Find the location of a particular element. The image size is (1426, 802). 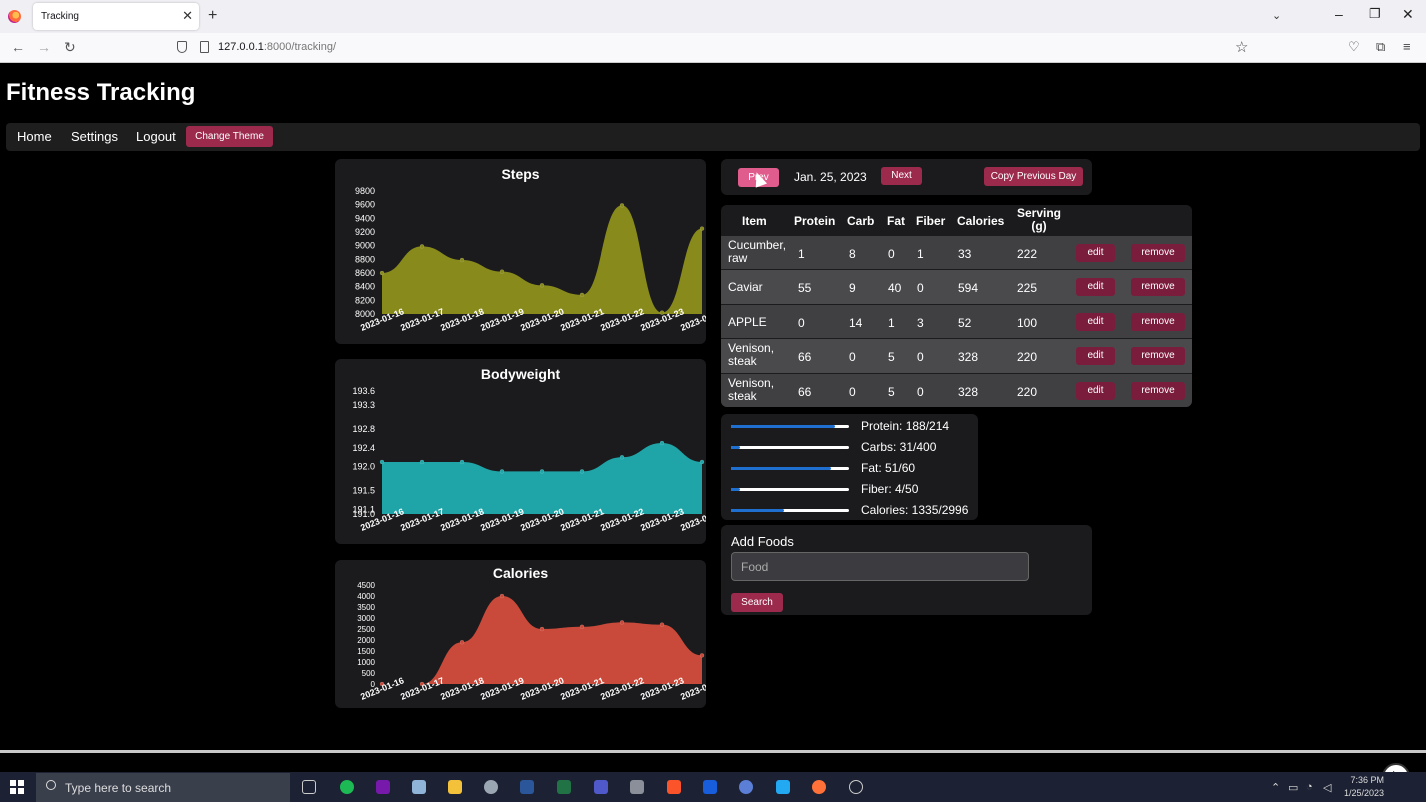

teams-icon is located at coordinates (601, 787).